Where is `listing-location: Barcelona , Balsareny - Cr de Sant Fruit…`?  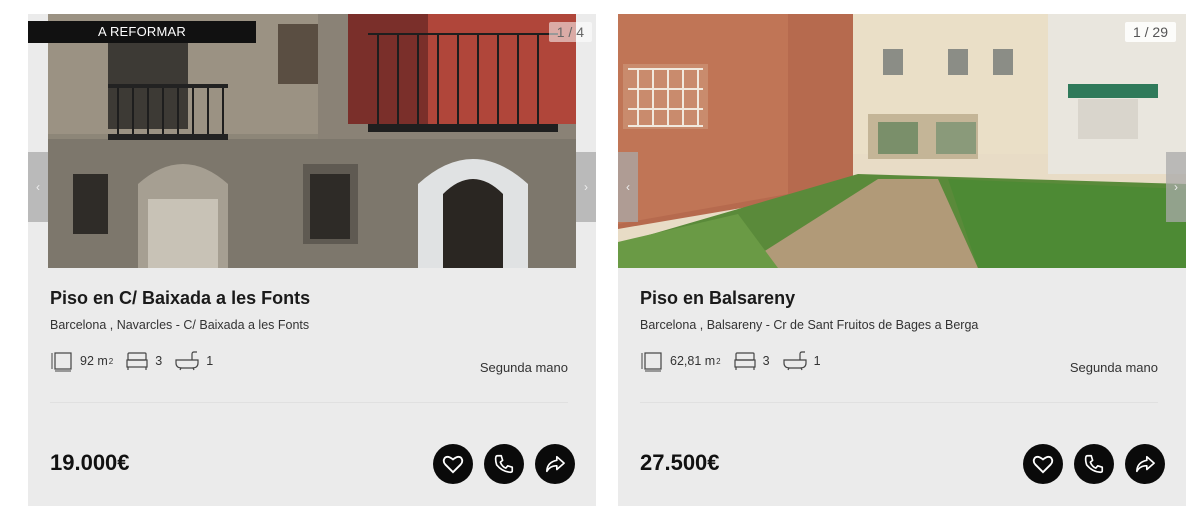 listing-location: Barcelona , Balsareny - Cr de Sant Fruit… is located at coordinates (809, 325).